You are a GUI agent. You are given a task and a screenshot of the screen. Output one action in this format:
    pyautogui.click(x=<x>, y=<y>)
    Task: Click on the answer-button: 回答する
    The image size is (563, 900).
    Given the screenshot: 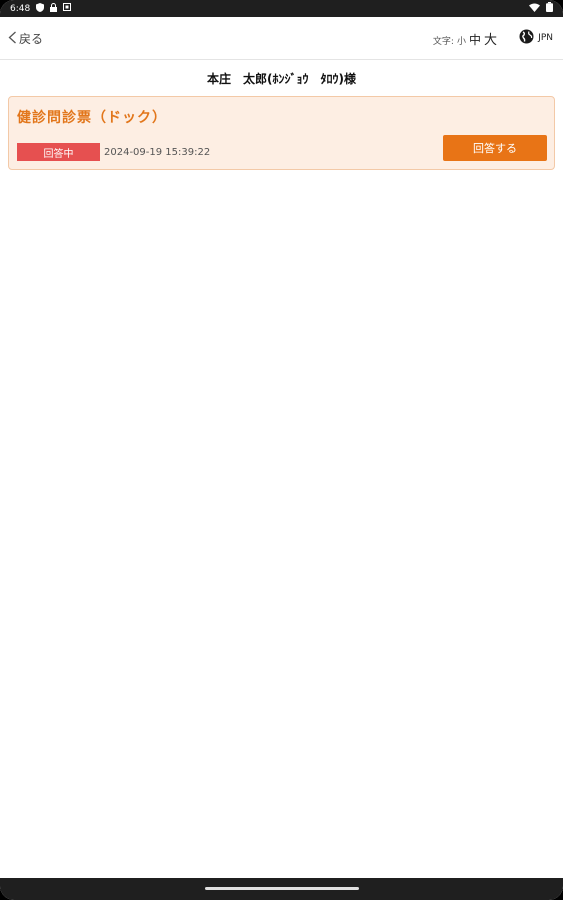 What is the action you would take?
    pyautogui.click(x=495, y=148)
    